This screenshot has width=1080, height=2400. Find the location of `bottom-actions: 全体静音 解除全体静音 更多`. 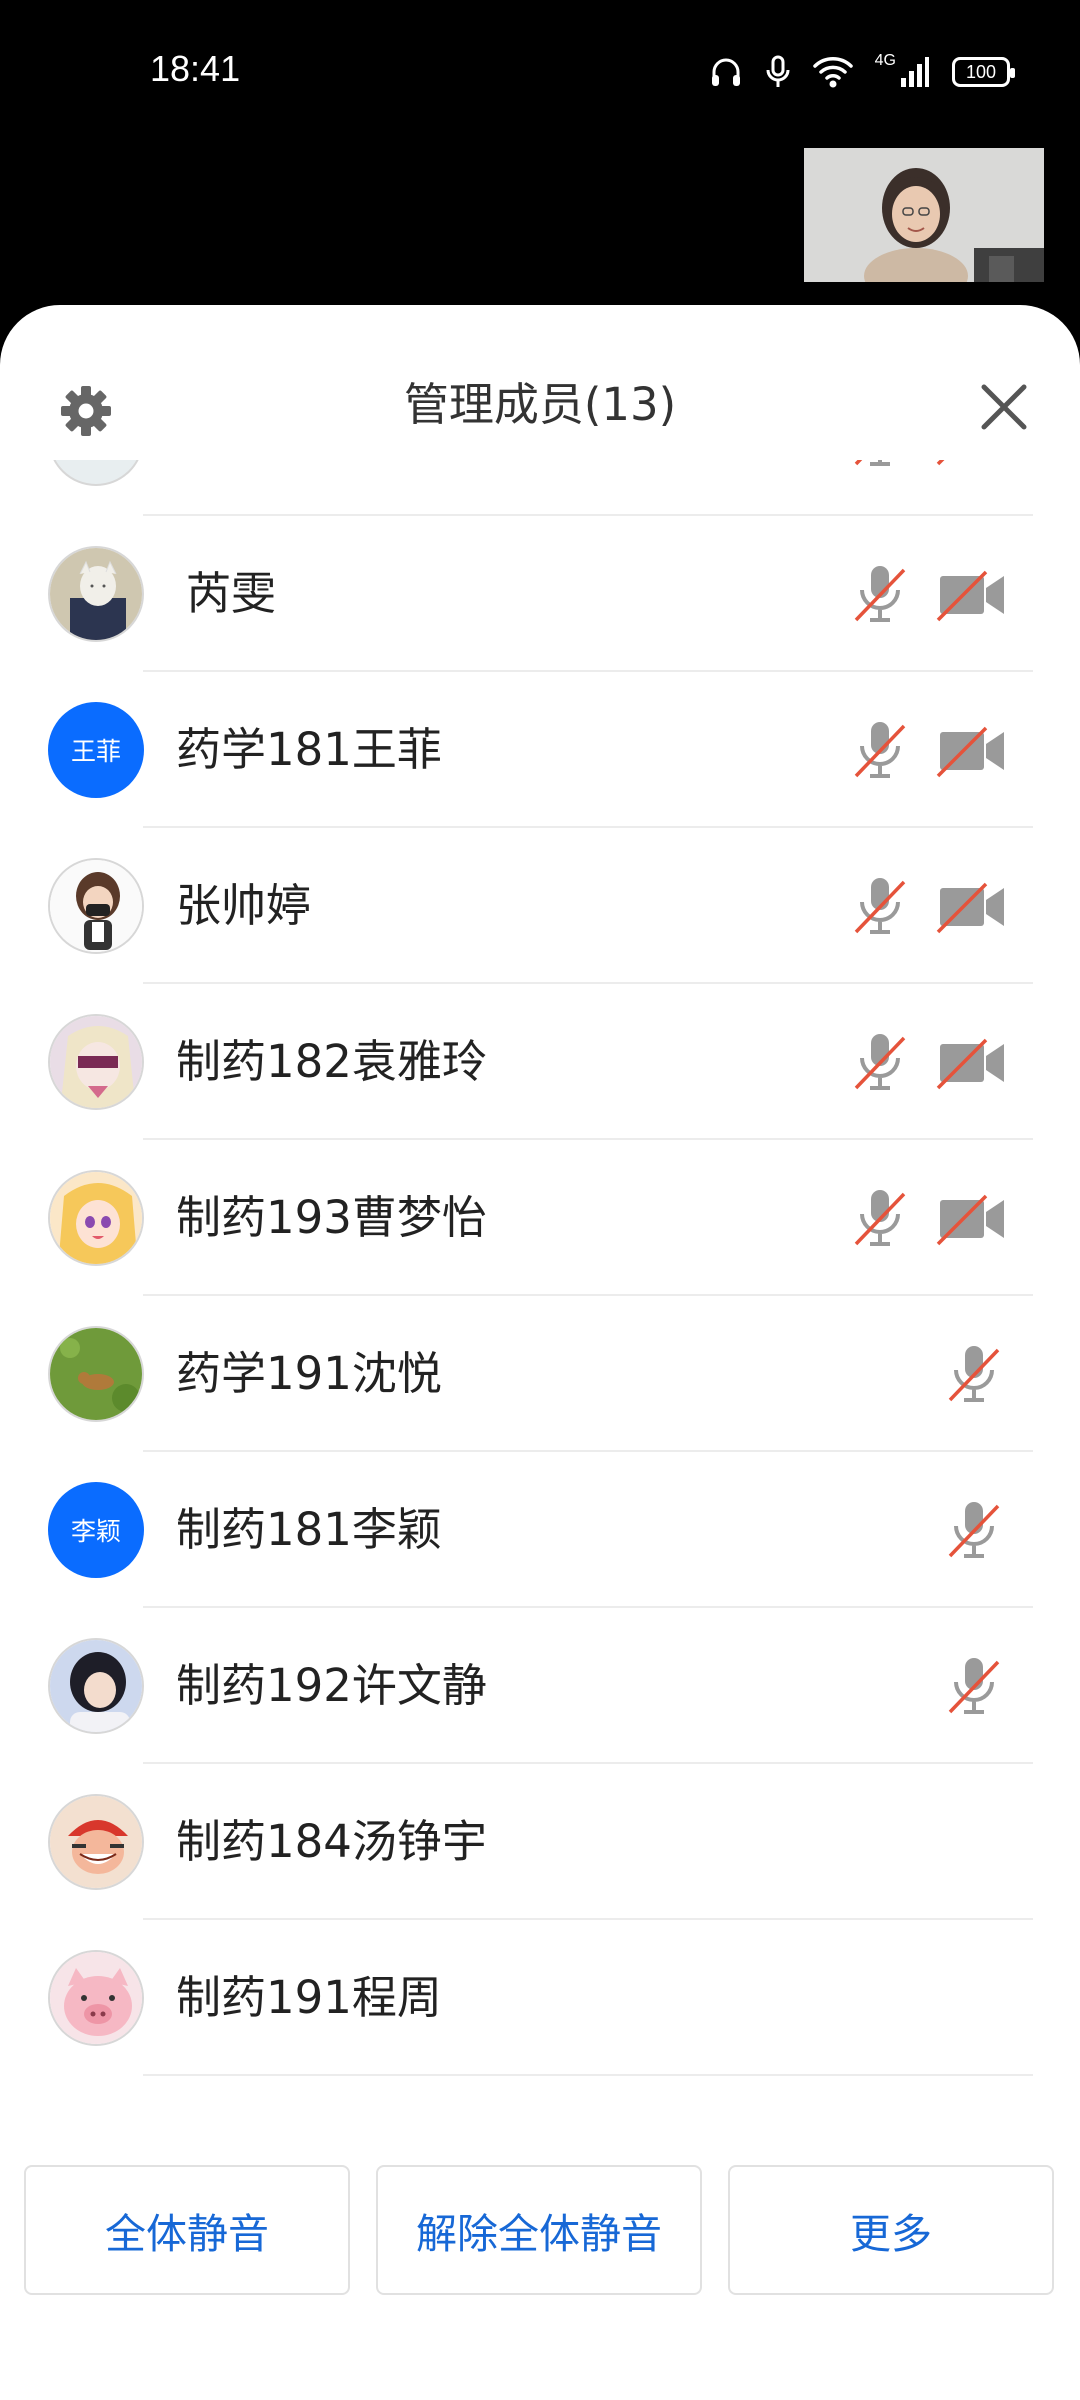

bottom-actions: 全体静音 解除全体静音 更多 is located at coordinates (540, 2240).